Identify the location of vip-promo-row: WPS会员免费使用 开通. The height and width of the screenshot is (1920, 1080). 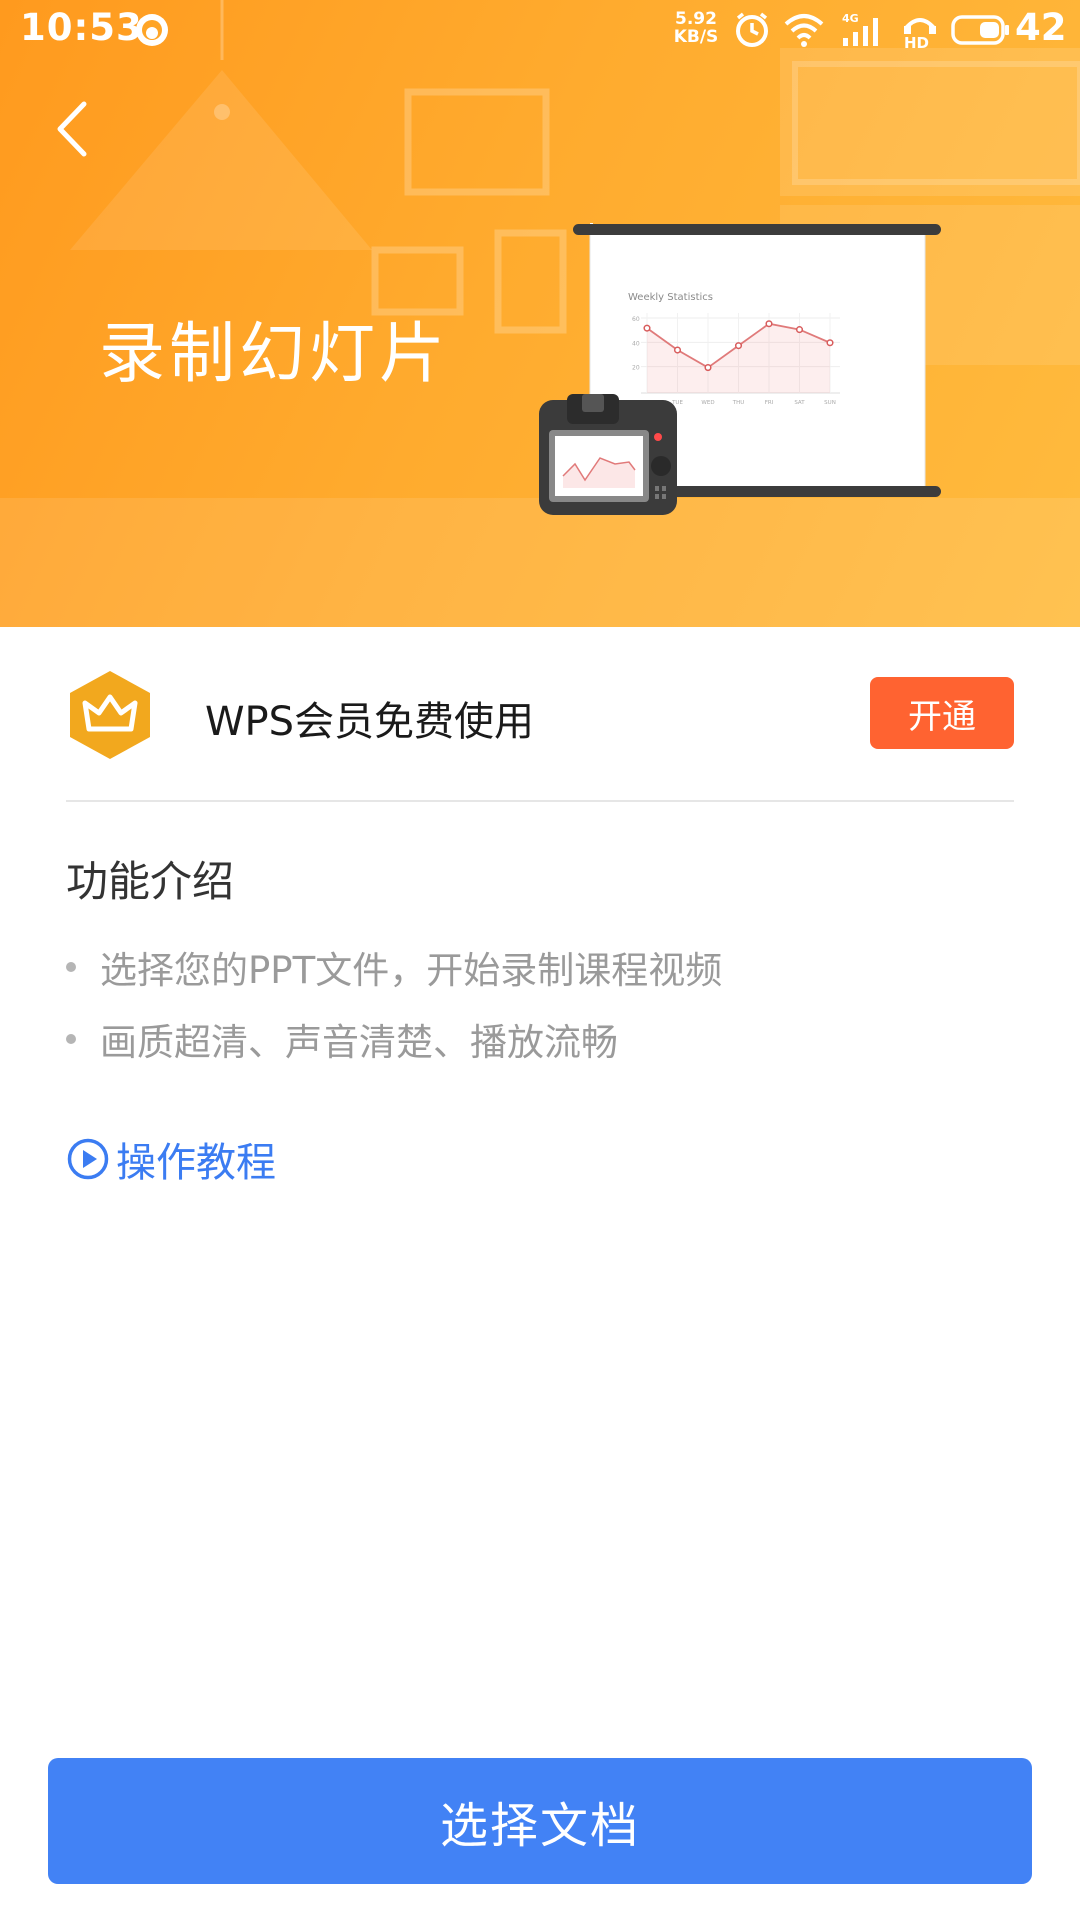
(540, 714).